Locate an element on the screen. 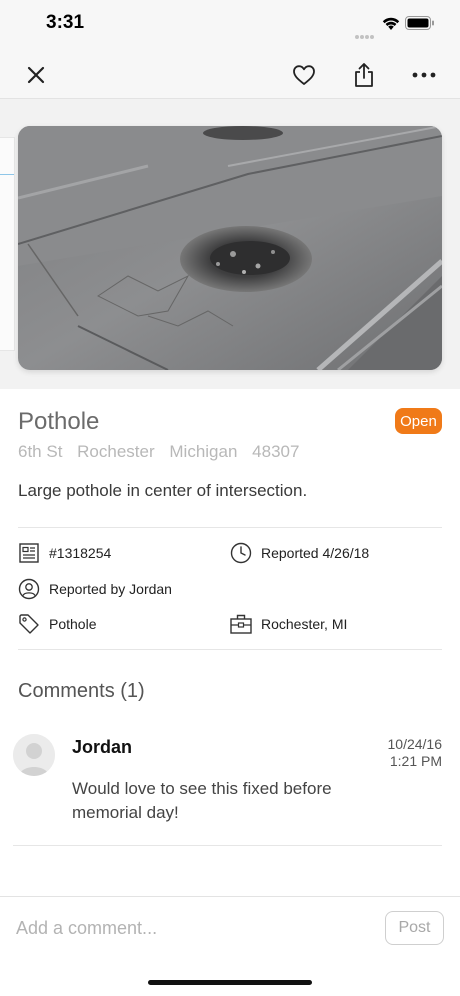  location-row: Rochester, MI is located at coordinates (288, 624).